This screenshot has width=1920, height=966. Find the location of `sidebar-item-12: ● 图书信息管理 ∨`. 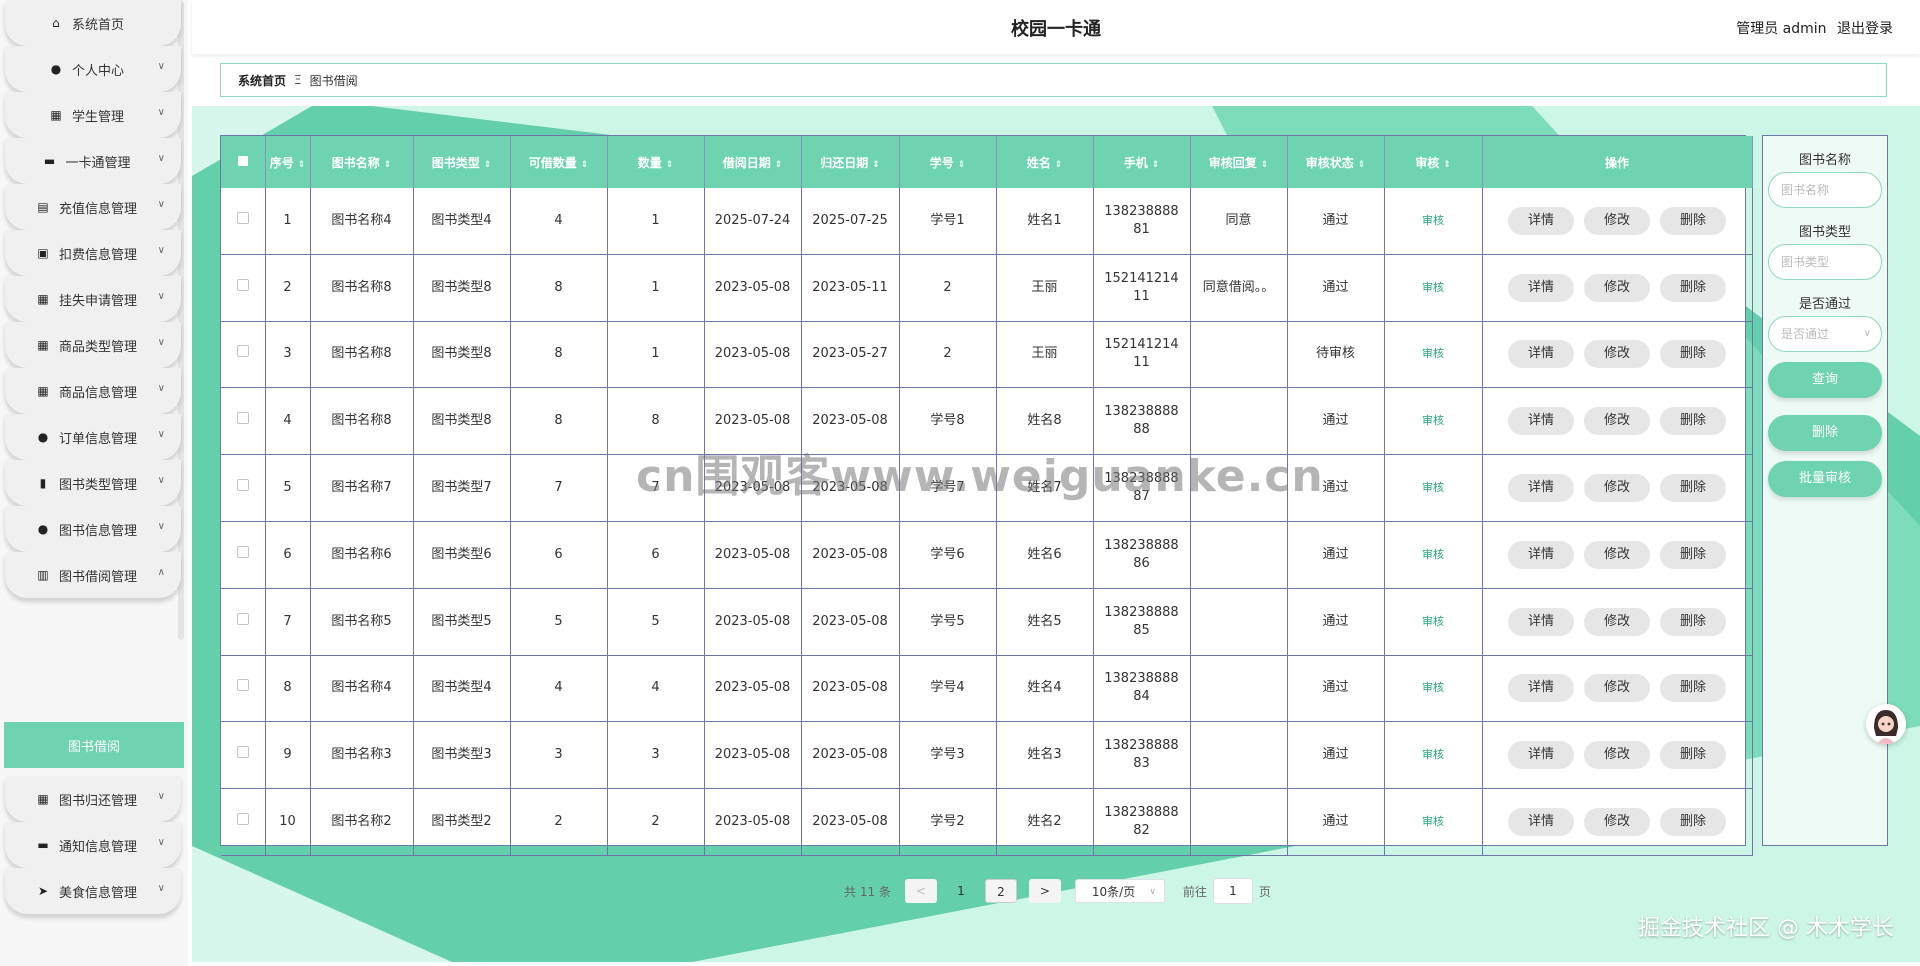

sidebar-item-12: ● 图书信息管理 ∨ is located at coordinates (93, 529).